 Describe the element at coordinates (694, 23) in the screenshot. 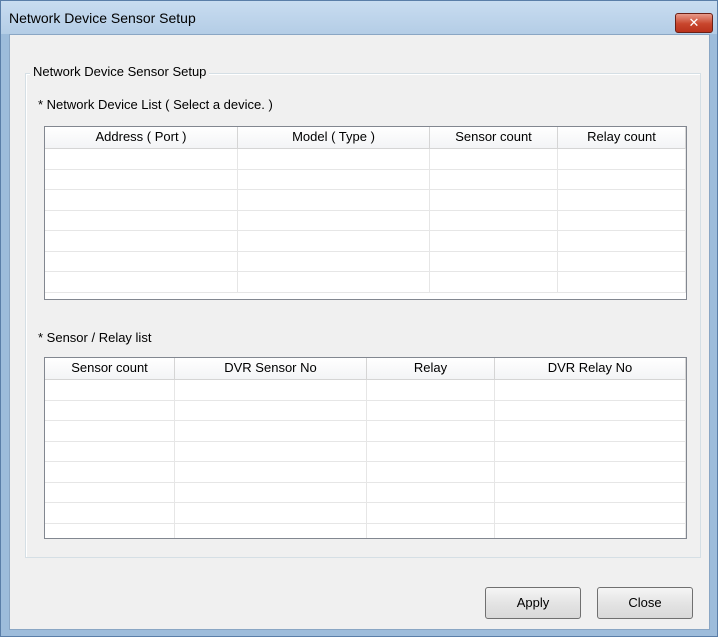

I see `close-window-icon: ✕` at that location.